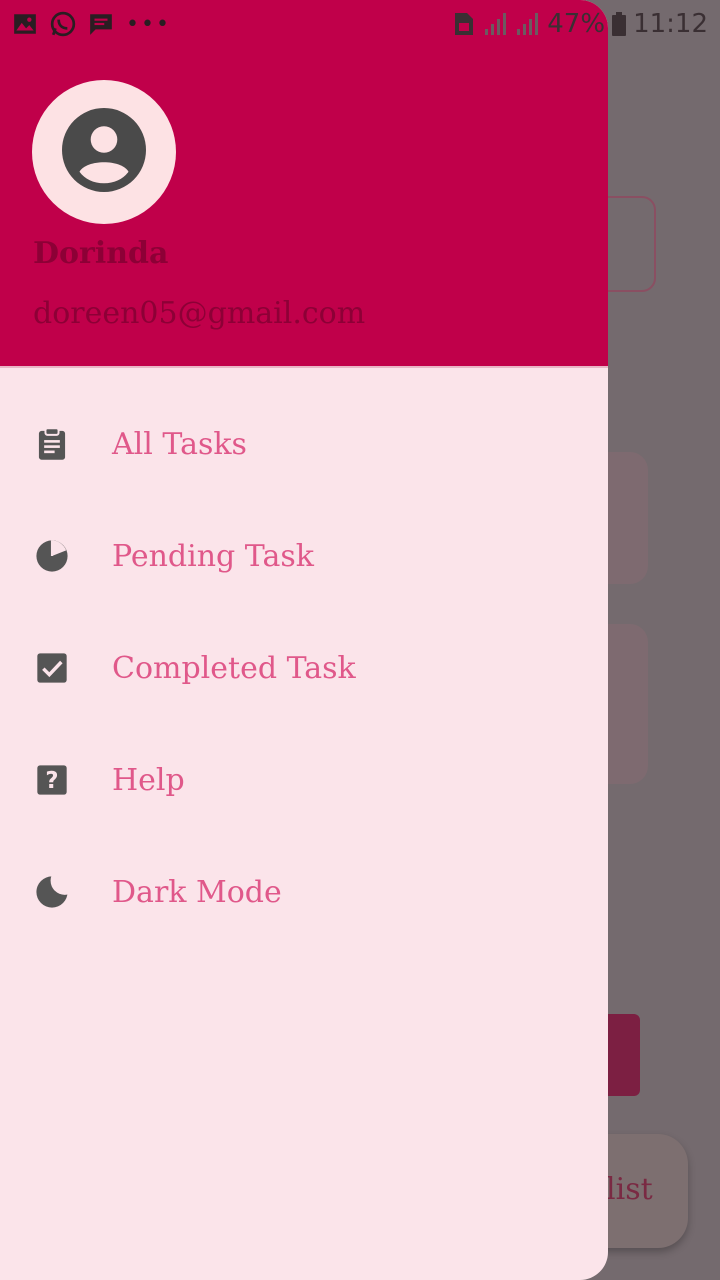 Image resolution: width=720 pixels, height=1280 pixels. Describe the element at coordinates (179, 444) in the screenshot. I see `menu-item-label: All Tasks` at that location.